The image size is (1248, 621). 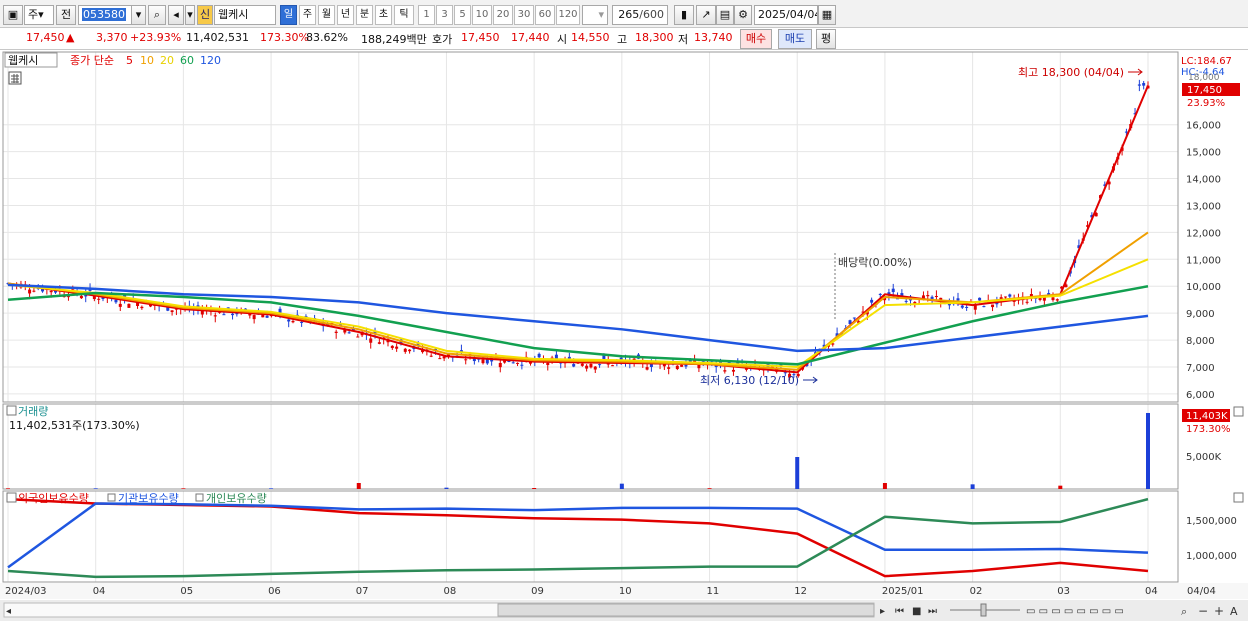 What do you see at coordinates (827, 15) in the screenshot?
I see `calendar-icon: ▦` at bounding box center [827, 15].